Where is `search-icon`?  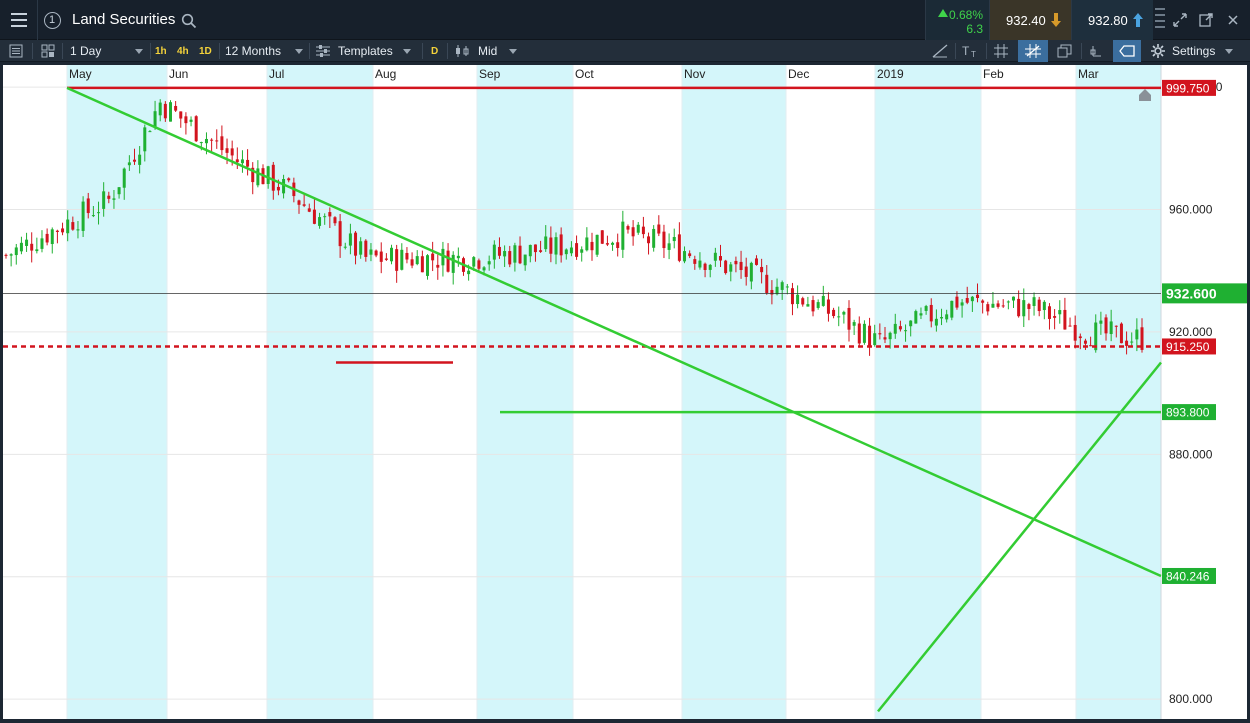 search-icon is located at coordinates (189, 21).